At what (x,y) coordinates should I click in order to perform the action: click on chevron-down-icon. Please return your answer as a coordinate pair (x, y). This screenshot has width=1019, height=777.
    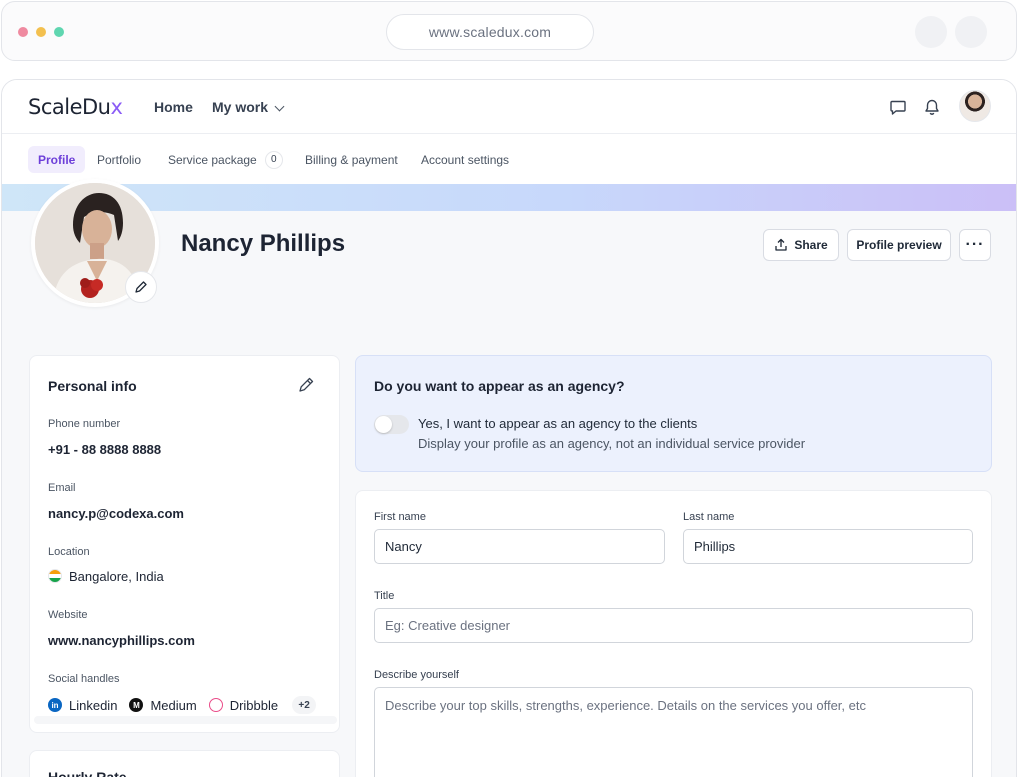
    Looking at the image, I should click on (279, 106).